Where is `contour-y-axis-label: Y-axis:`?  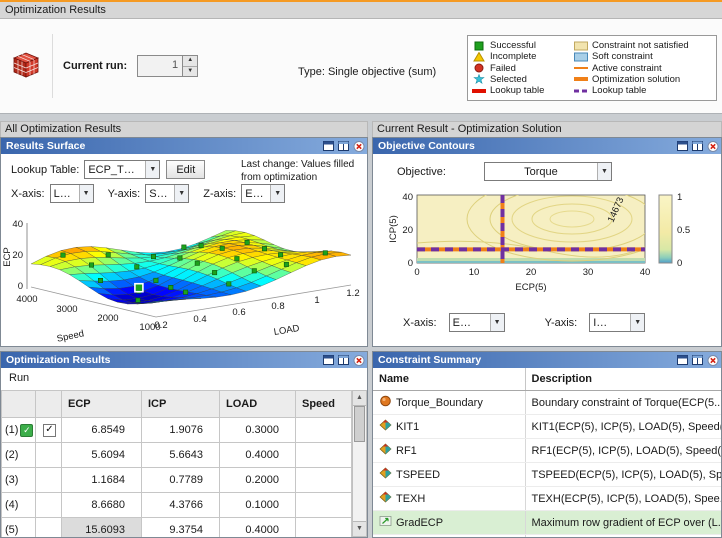 contour-y-axis-label: Y-axis: is located at coordinates (561, 322).